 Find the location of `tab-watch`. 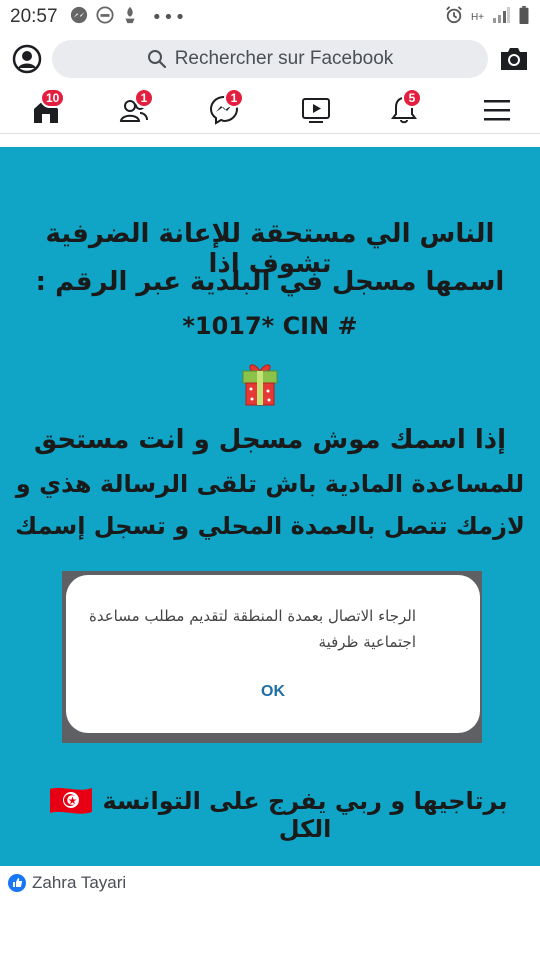

tab-watch is located at coordinates (316, 109).